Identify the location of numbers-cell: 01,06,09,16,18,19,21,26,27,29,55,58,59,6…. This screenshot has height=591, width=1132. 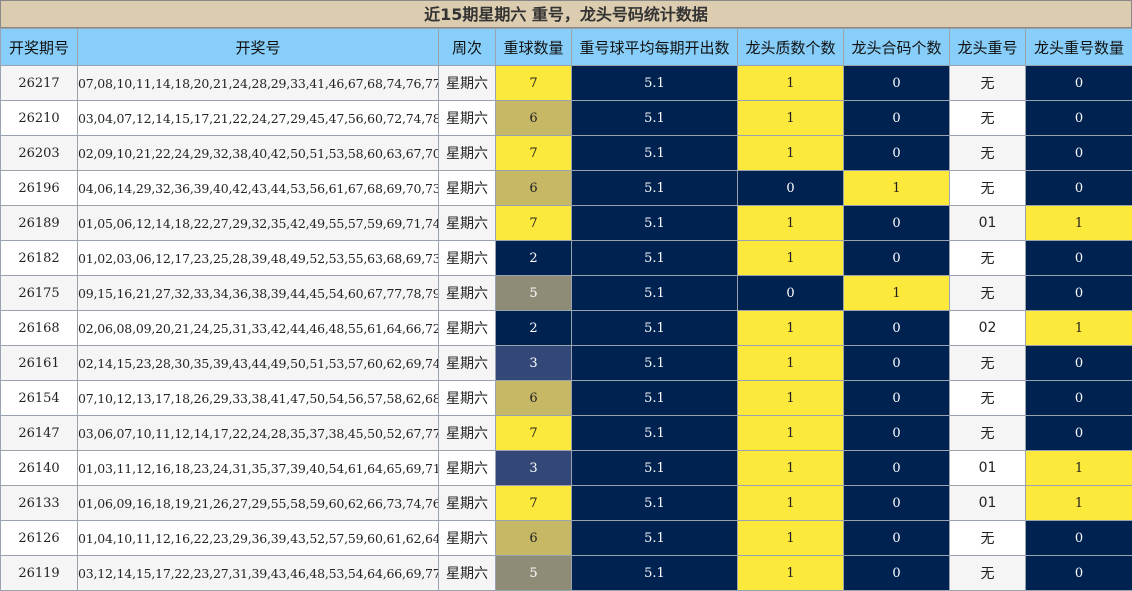
(258, 503).